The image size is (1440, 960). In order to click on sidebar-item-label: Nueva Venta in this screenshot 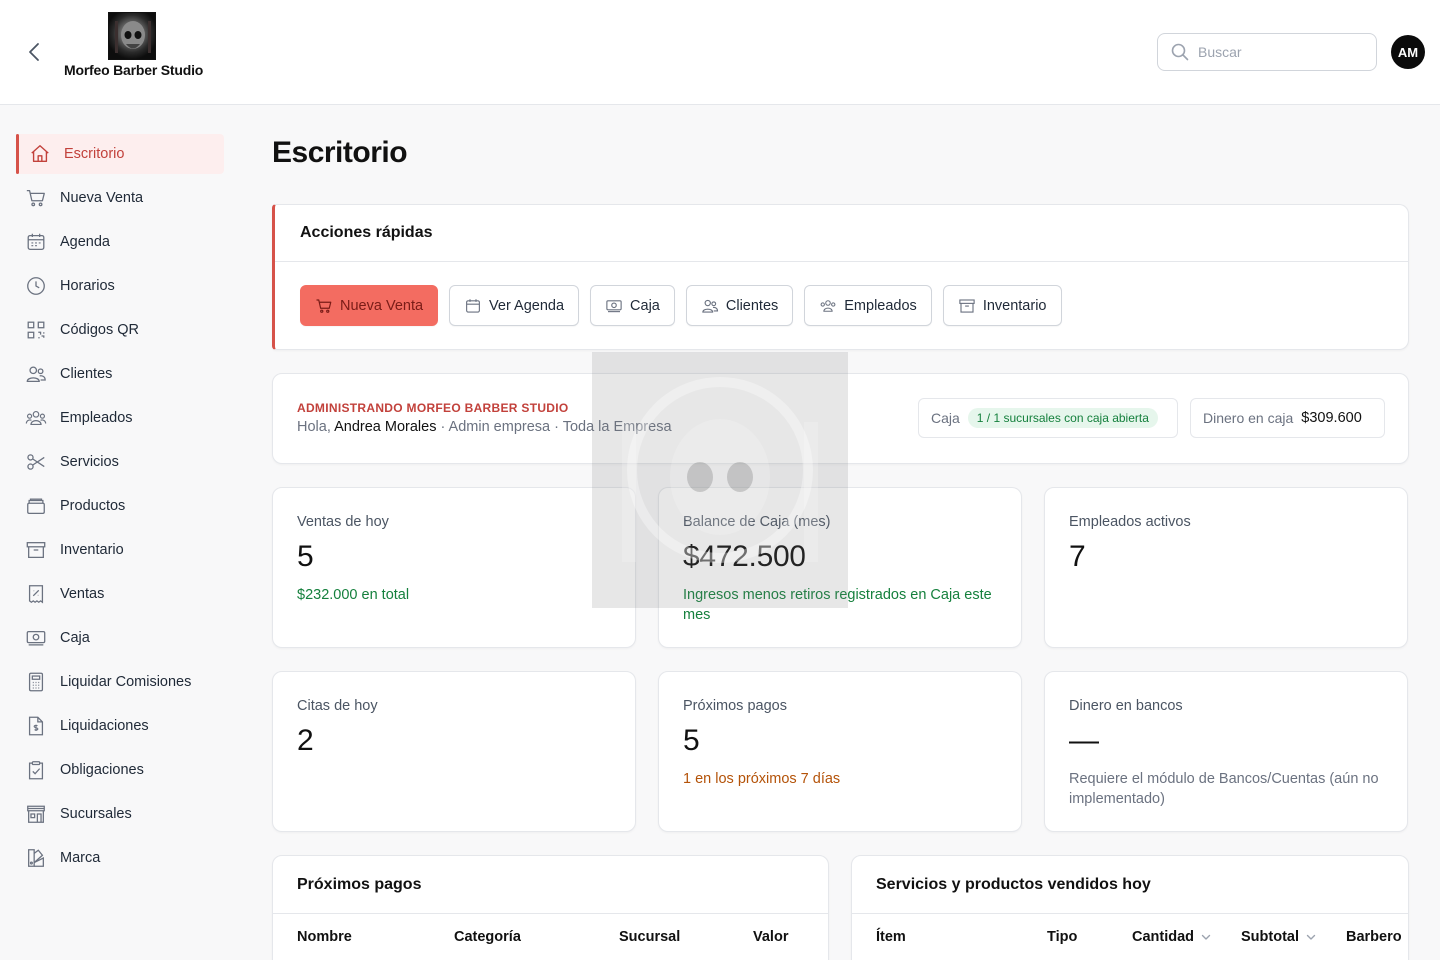, I will do `click(102, 198)`.